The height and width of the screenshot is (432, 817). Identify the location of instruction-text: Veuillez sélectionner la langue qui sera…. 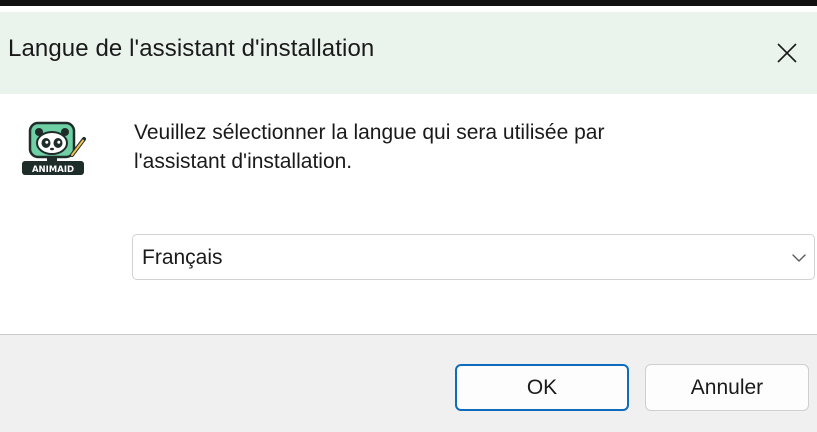
(454, 147).